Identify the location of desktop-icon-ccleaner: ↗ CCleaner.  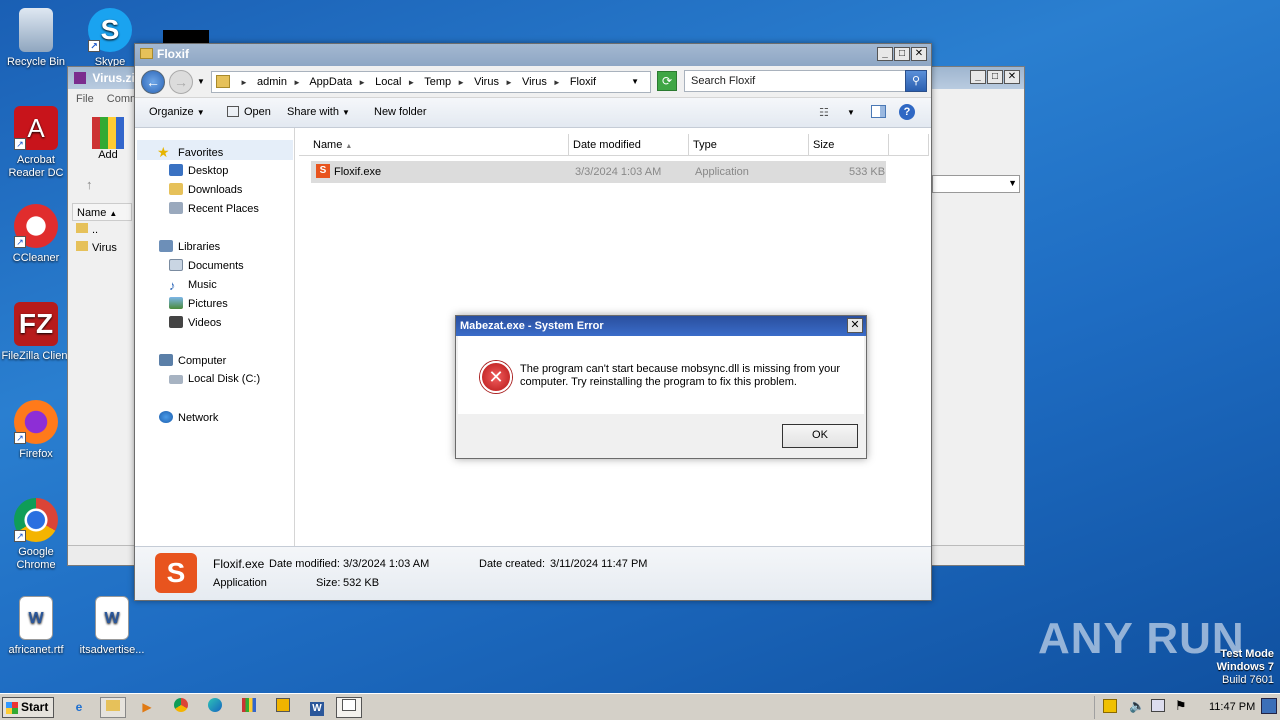
(37, 234).